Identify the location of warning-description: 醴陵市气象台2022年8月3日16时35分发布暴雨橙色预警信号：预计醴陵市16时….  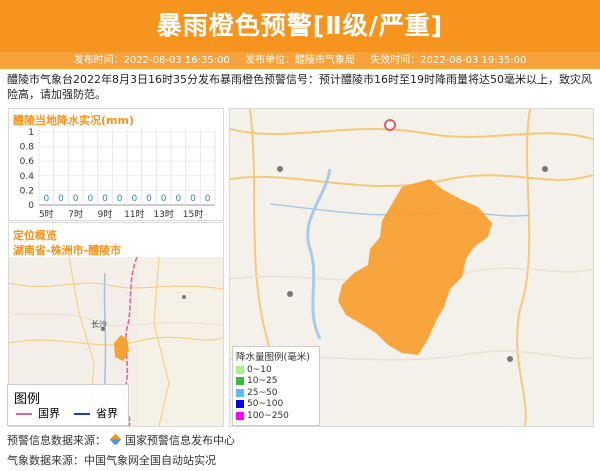
(299, 87).